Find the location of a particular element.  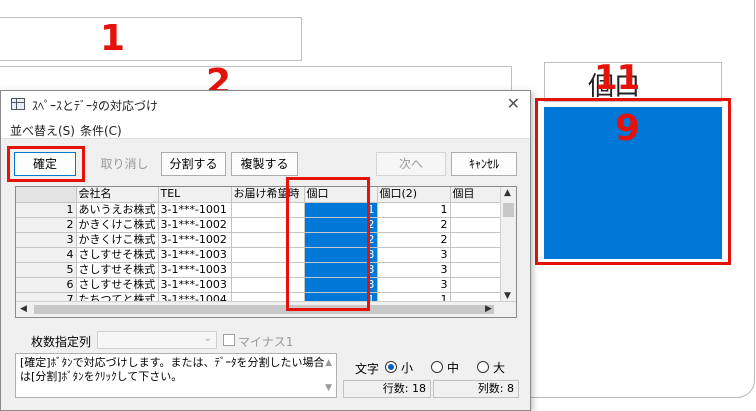

table-row: 3かきくけこ株式3-1***-1002222 is located at coordinates (263, 240).